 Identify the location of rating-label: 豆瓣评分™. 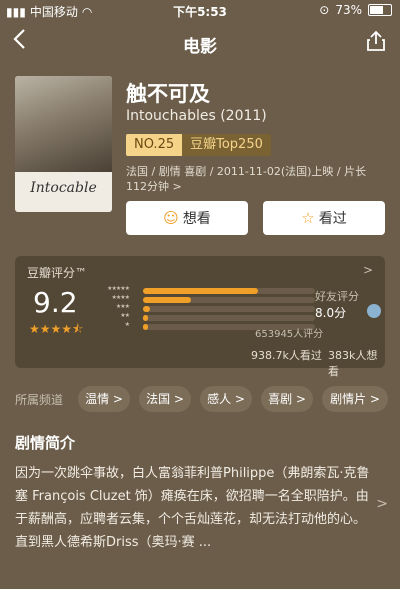
(57, 273).